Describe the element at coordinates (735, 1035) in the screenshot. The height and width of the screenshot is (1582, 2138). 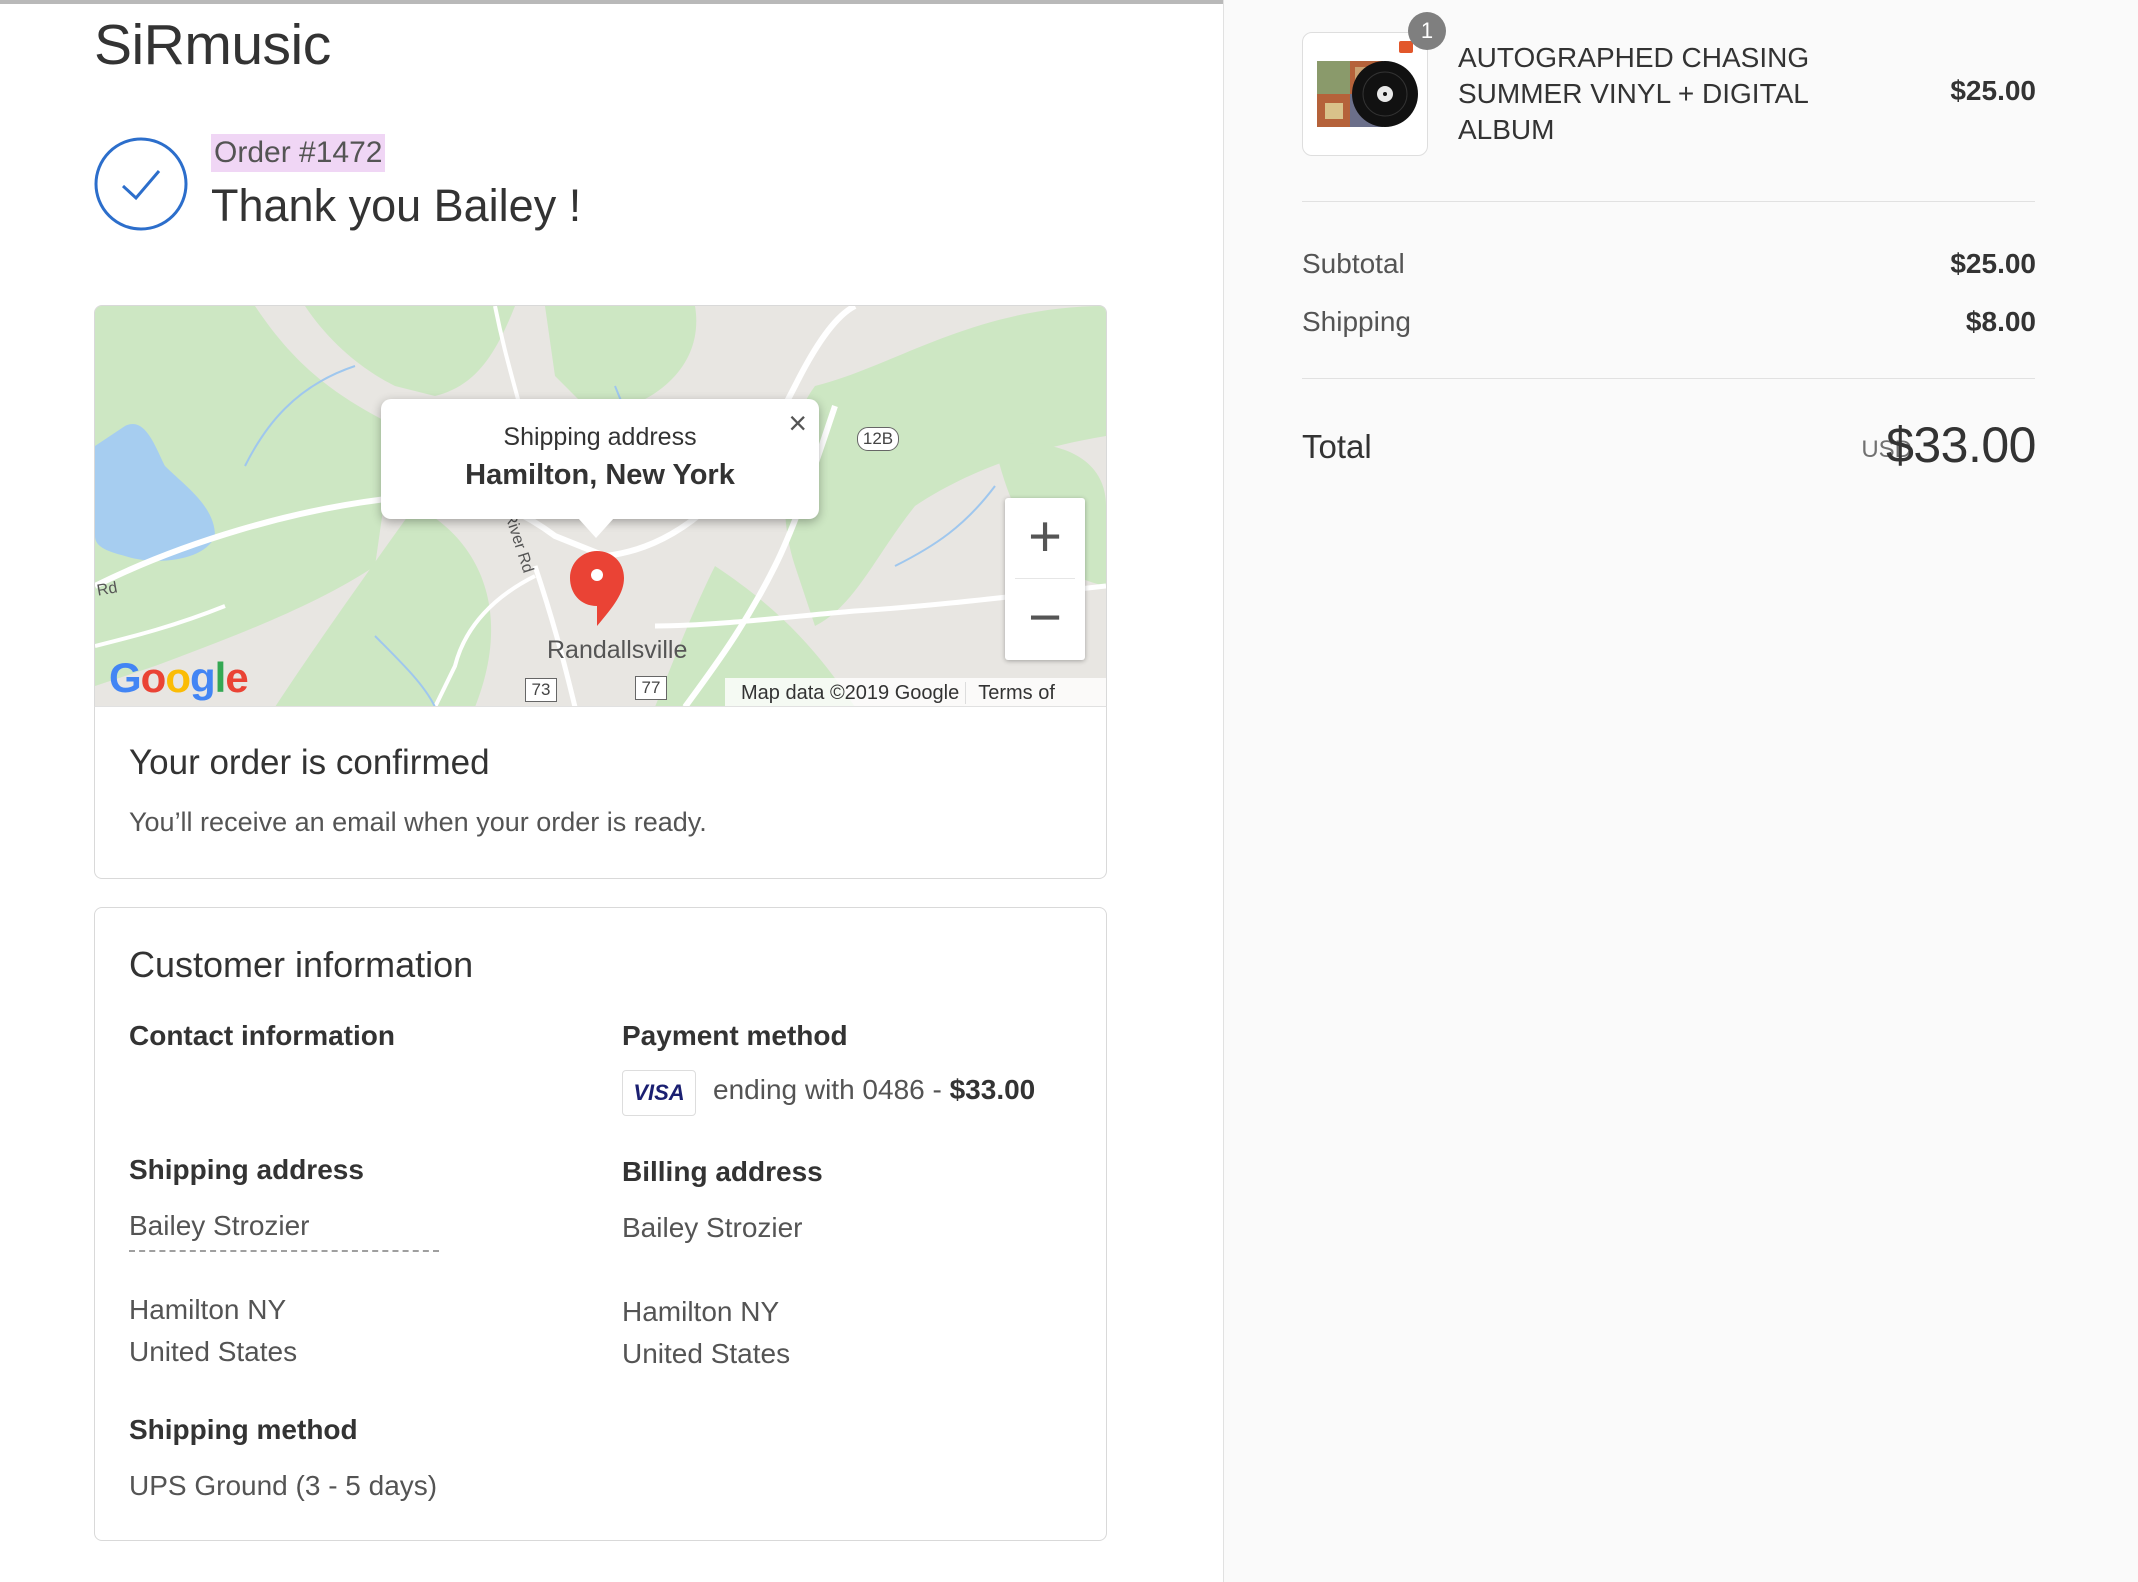
I see `payment-method-heading: Payment method` at that location.